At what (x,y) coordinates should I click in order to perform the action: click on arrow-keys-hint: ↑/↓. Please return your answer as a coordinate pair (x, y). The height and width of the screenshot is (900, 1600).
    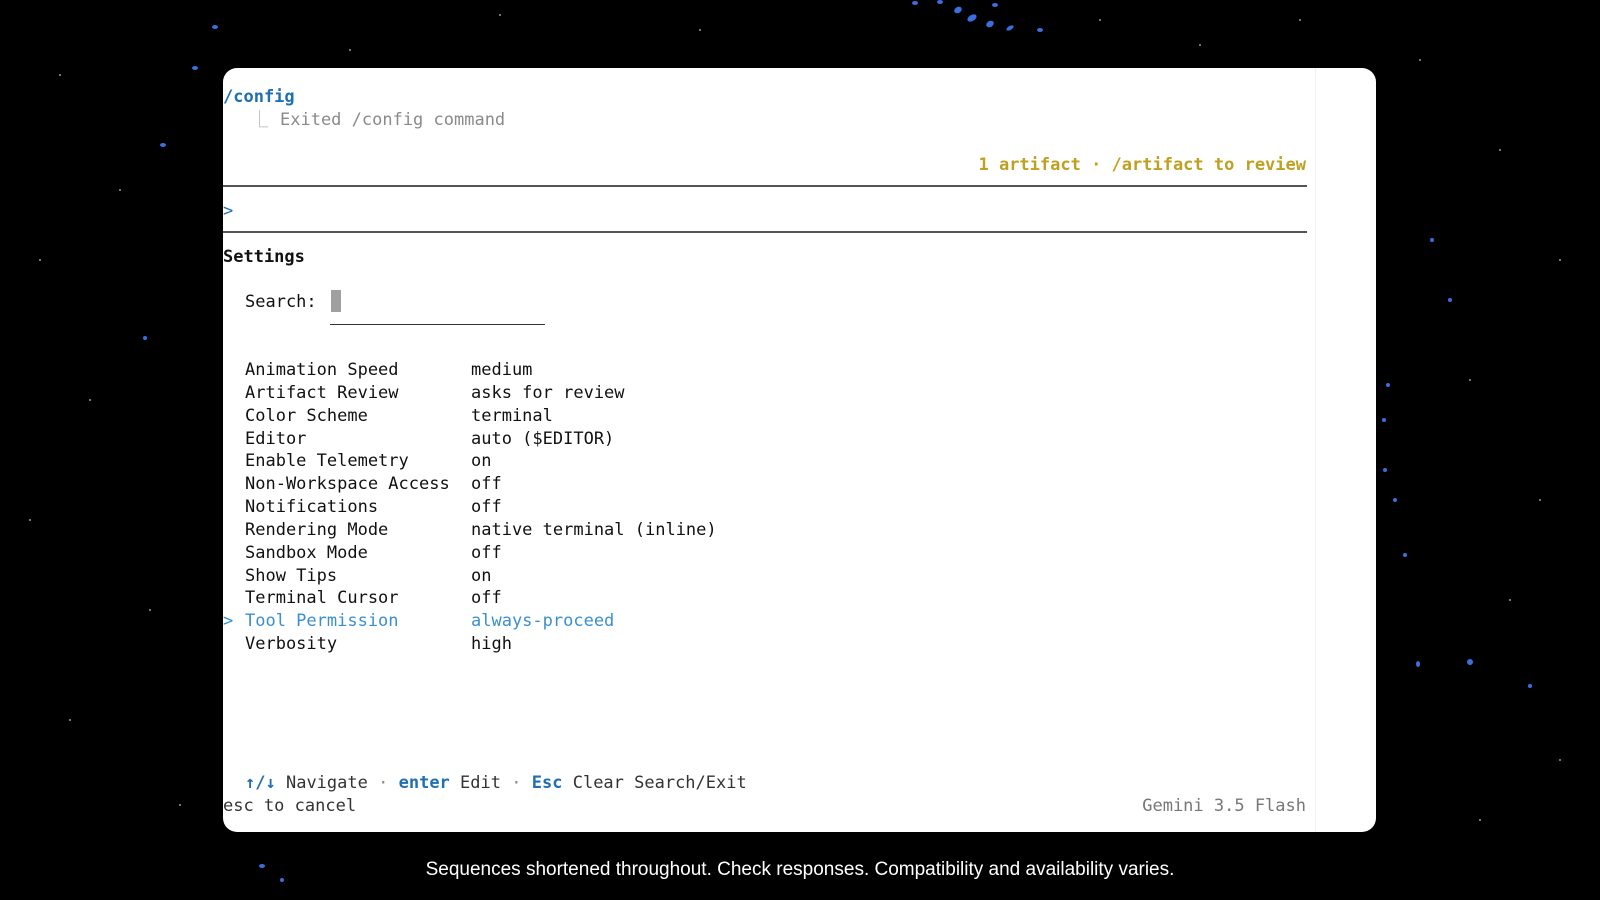
    Looking at the image, I should click on (260, 783).